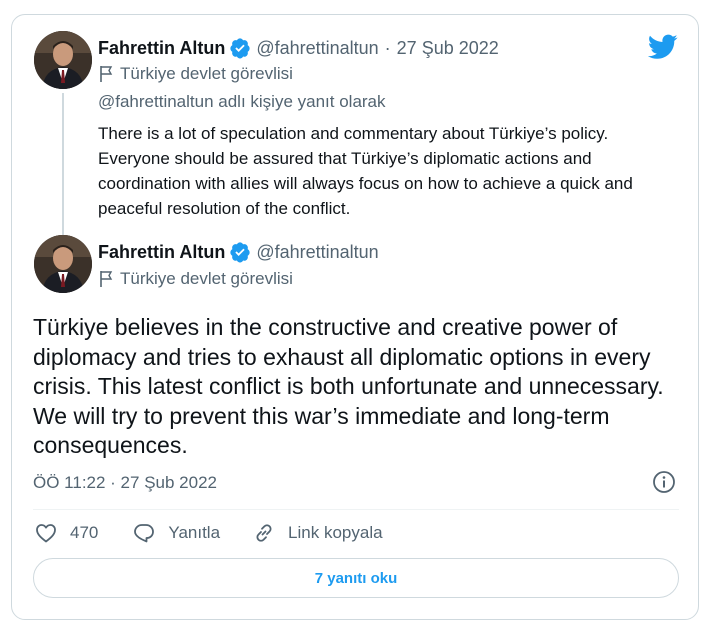 The image size is (718, 638). Describe the element at coordinates (144, 533) in the screenshot. I see `reply-bubble-icon` at that location.